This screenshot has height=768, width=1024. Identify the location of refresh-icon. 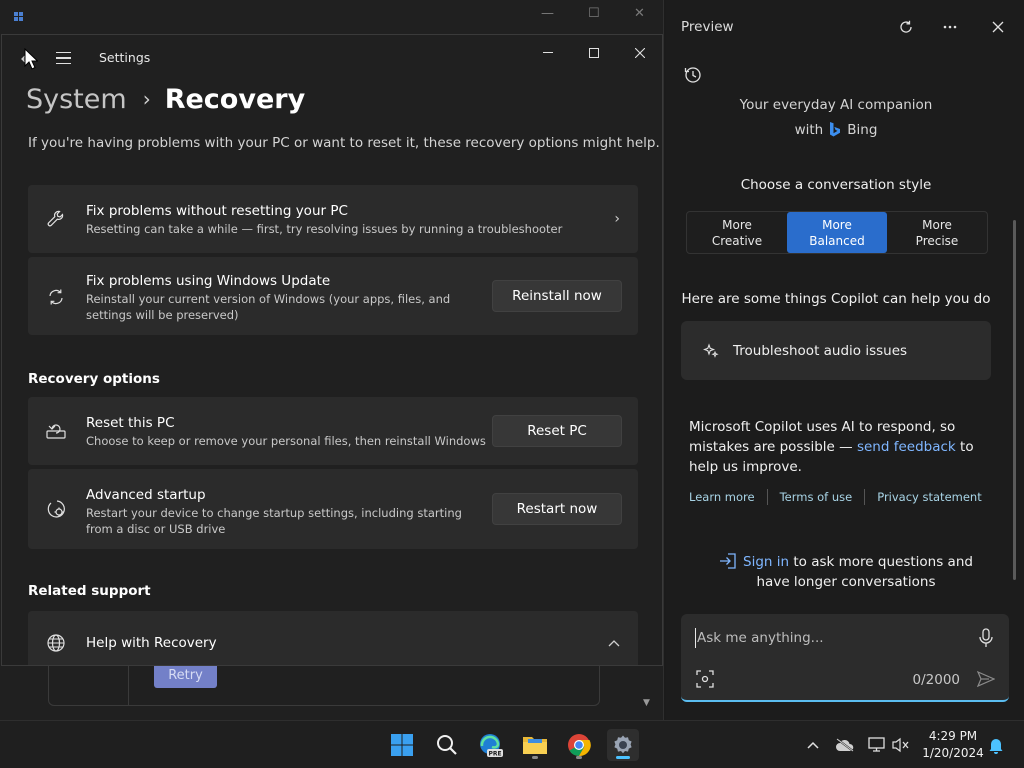
(906, 26).